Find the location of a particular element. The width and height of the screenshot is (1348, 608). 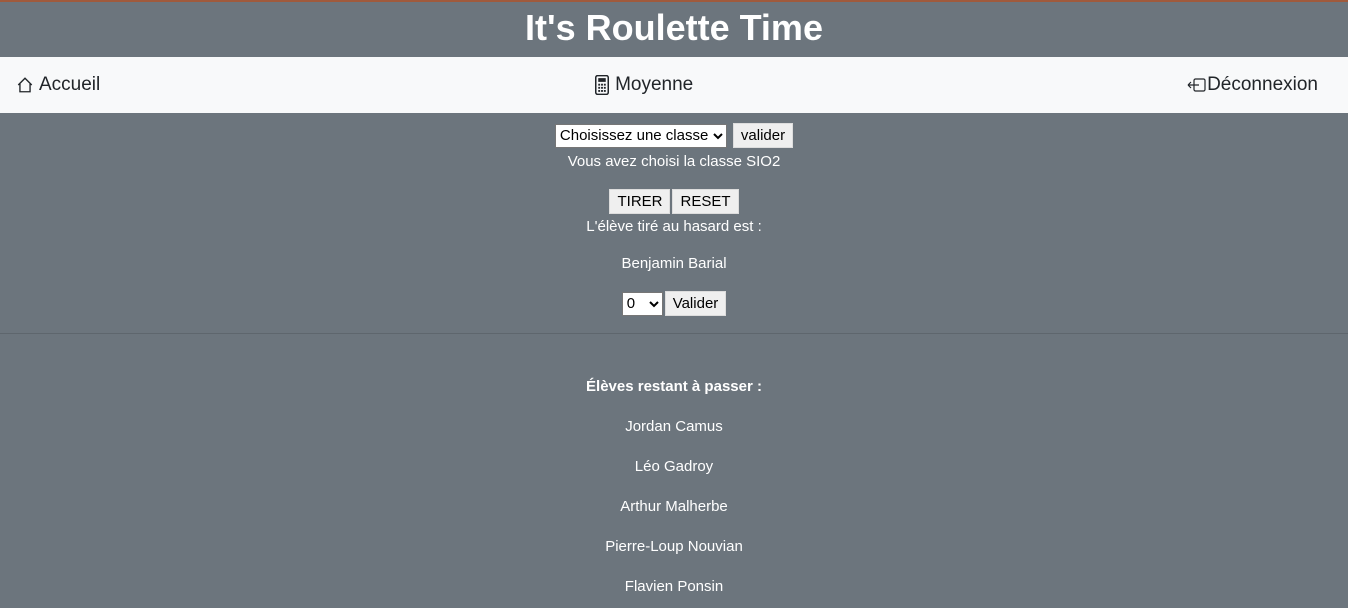

nav-home-label: Accueil is located at coordinates (70, 84).